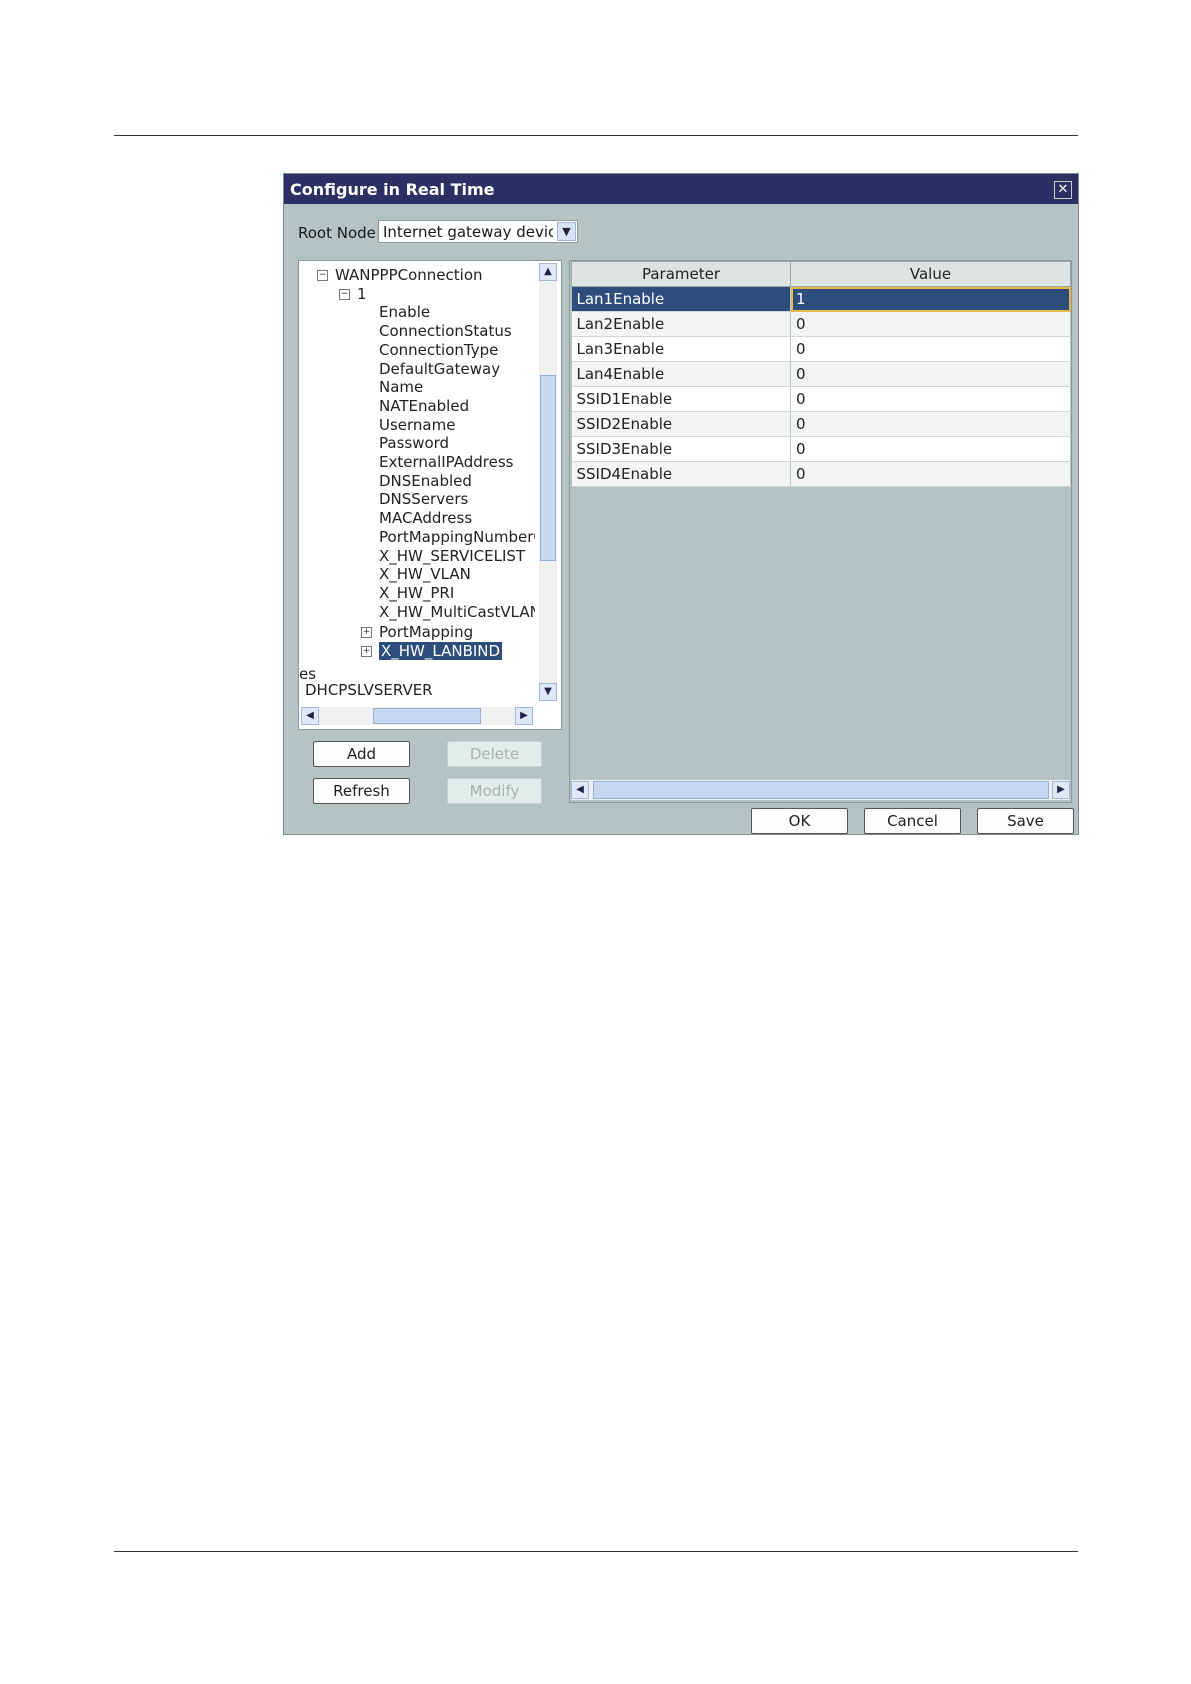 This screenshot has width=1191, height=1684. Describe the element at coordinates (425, 481) in the screenshot. I see `tree-node: DNSEnabled` at that location.